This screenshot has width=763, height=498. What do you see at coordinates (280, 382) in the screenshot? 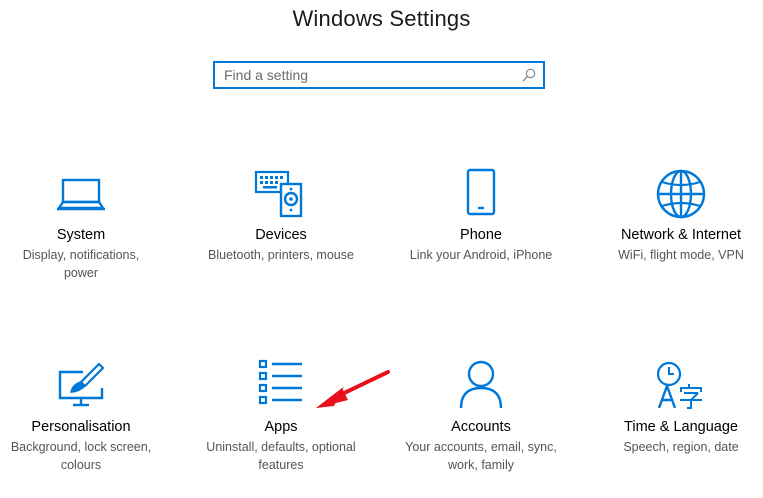
I see `apps-list-icon` at bounding box center [280, 382].